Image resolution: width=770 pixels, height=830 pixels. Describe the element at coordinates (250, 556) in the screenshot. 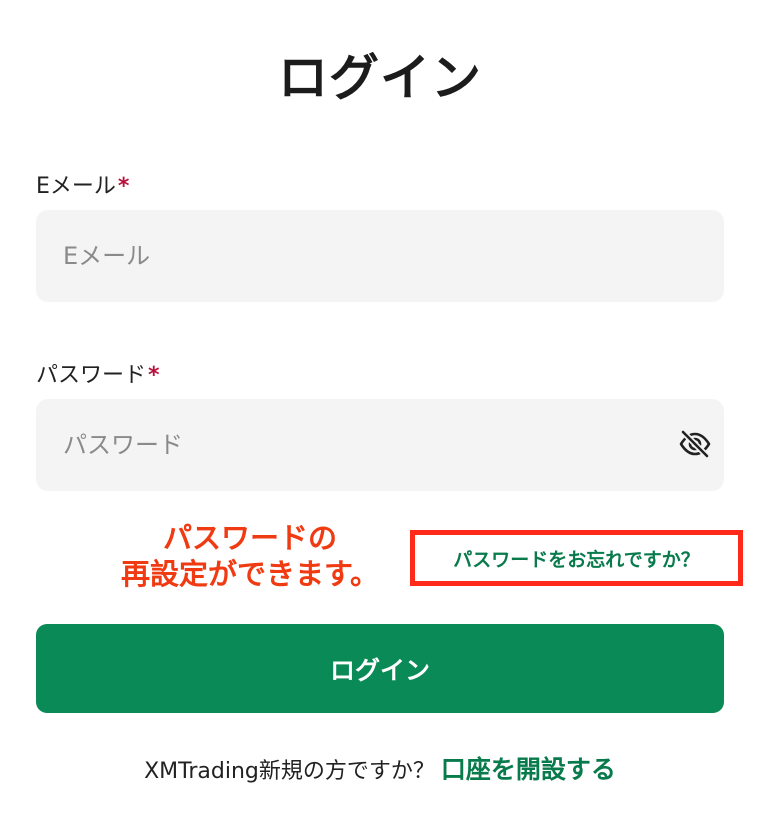

I see `reset-password-annotation: パスワードの 再設定ができます。` at that location.